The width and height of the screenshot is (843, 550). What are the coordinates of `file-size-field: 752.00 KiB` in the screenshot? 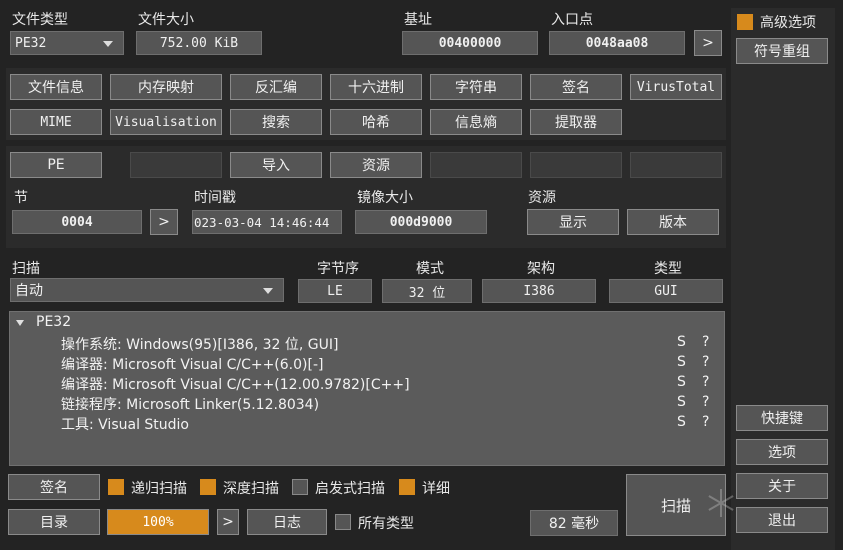 It's located at (199, 43).